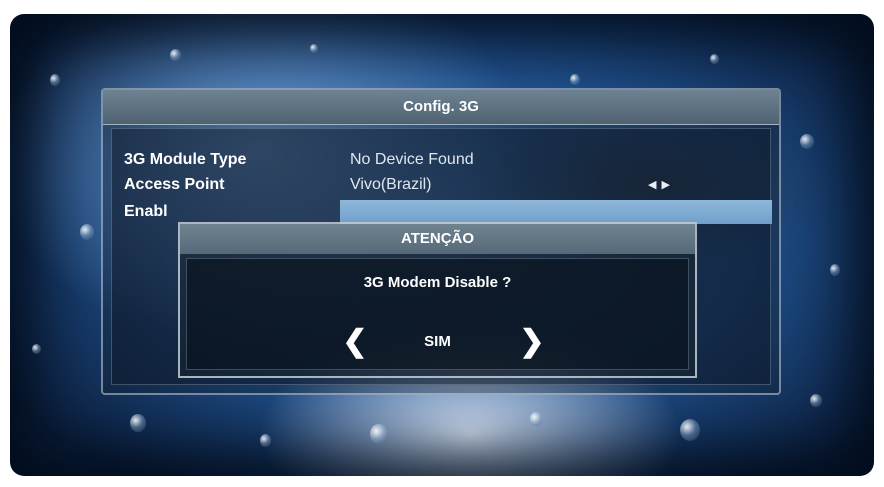 This screenshot has height=487, width=884. What do you see at coordinates (412, 159) in the screenshot?
I see `row-value: No Device Found` at bounding box center [412, 159].